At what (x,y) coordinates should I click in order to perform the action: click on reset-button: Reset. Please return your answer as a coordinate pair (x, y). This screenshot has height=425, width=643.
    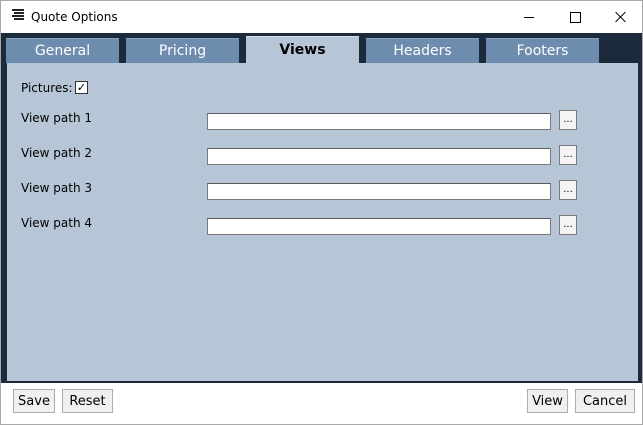
    Looking at the image, I should click on (87, 401).